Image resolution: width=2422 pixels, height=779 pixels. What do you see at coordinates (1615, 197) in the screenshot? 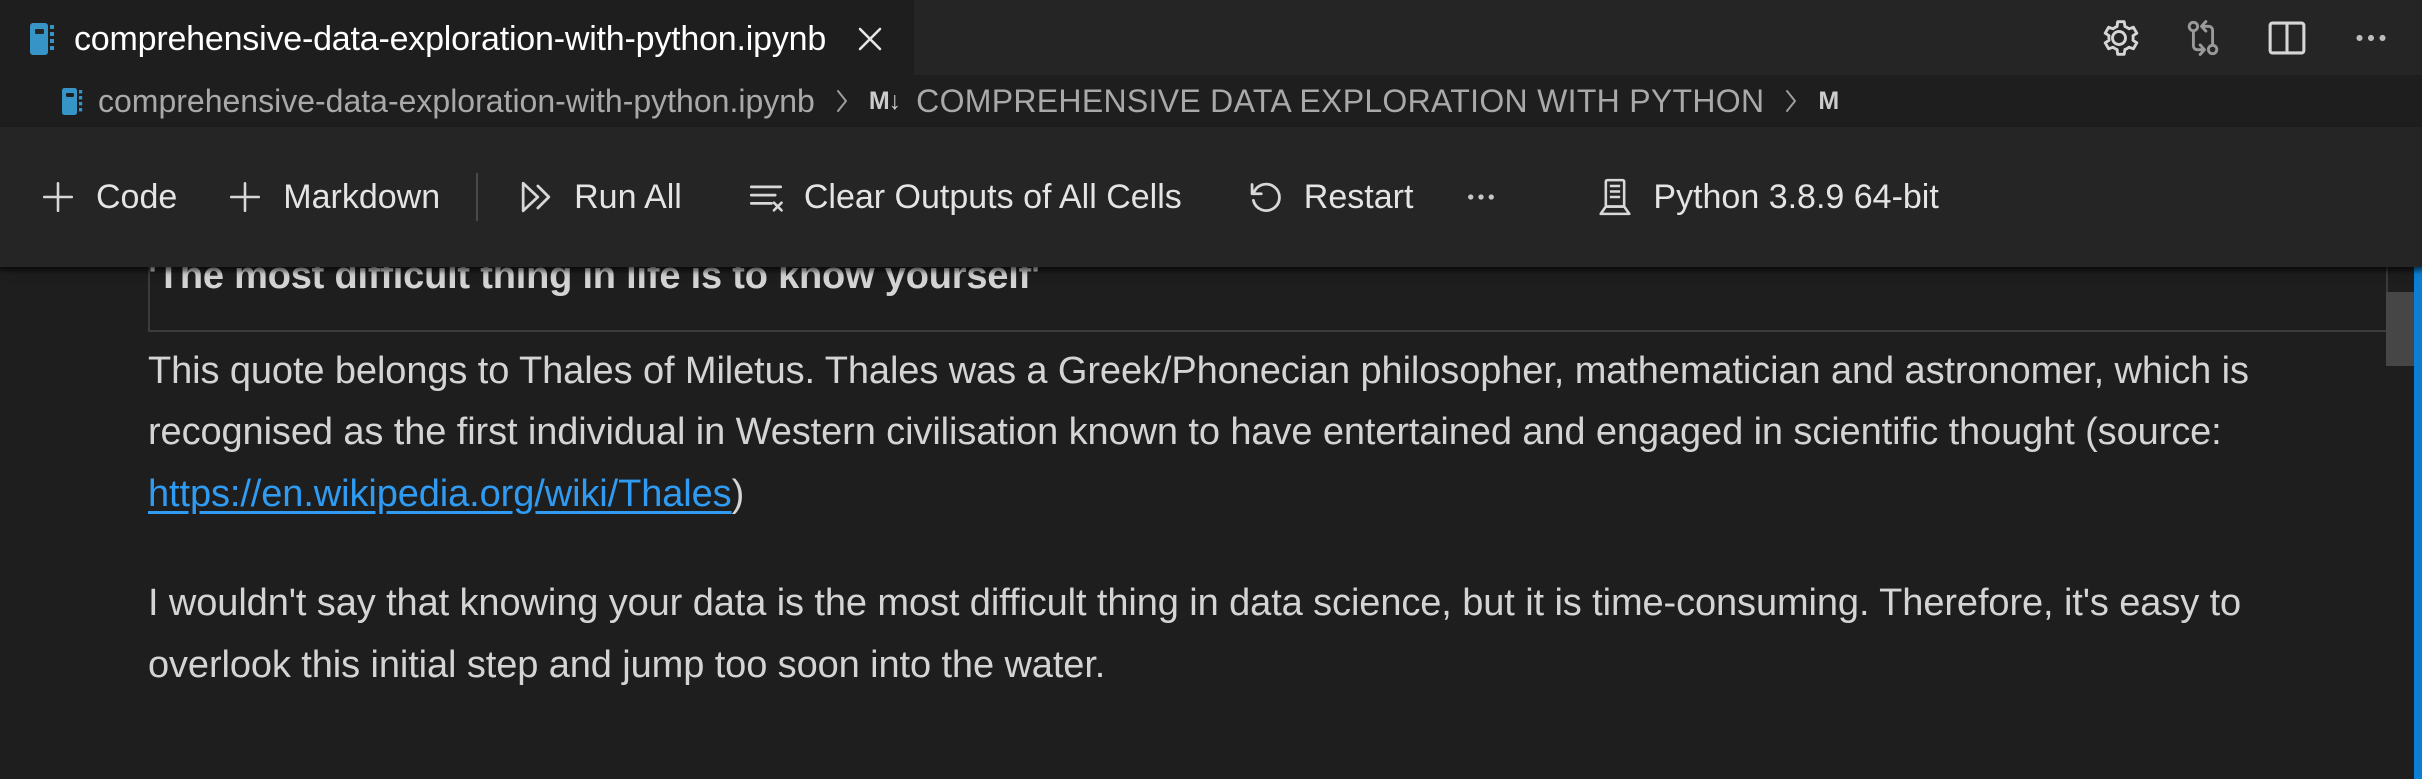
I see `server-kernel-icon` at bounding box center [1615, 197].